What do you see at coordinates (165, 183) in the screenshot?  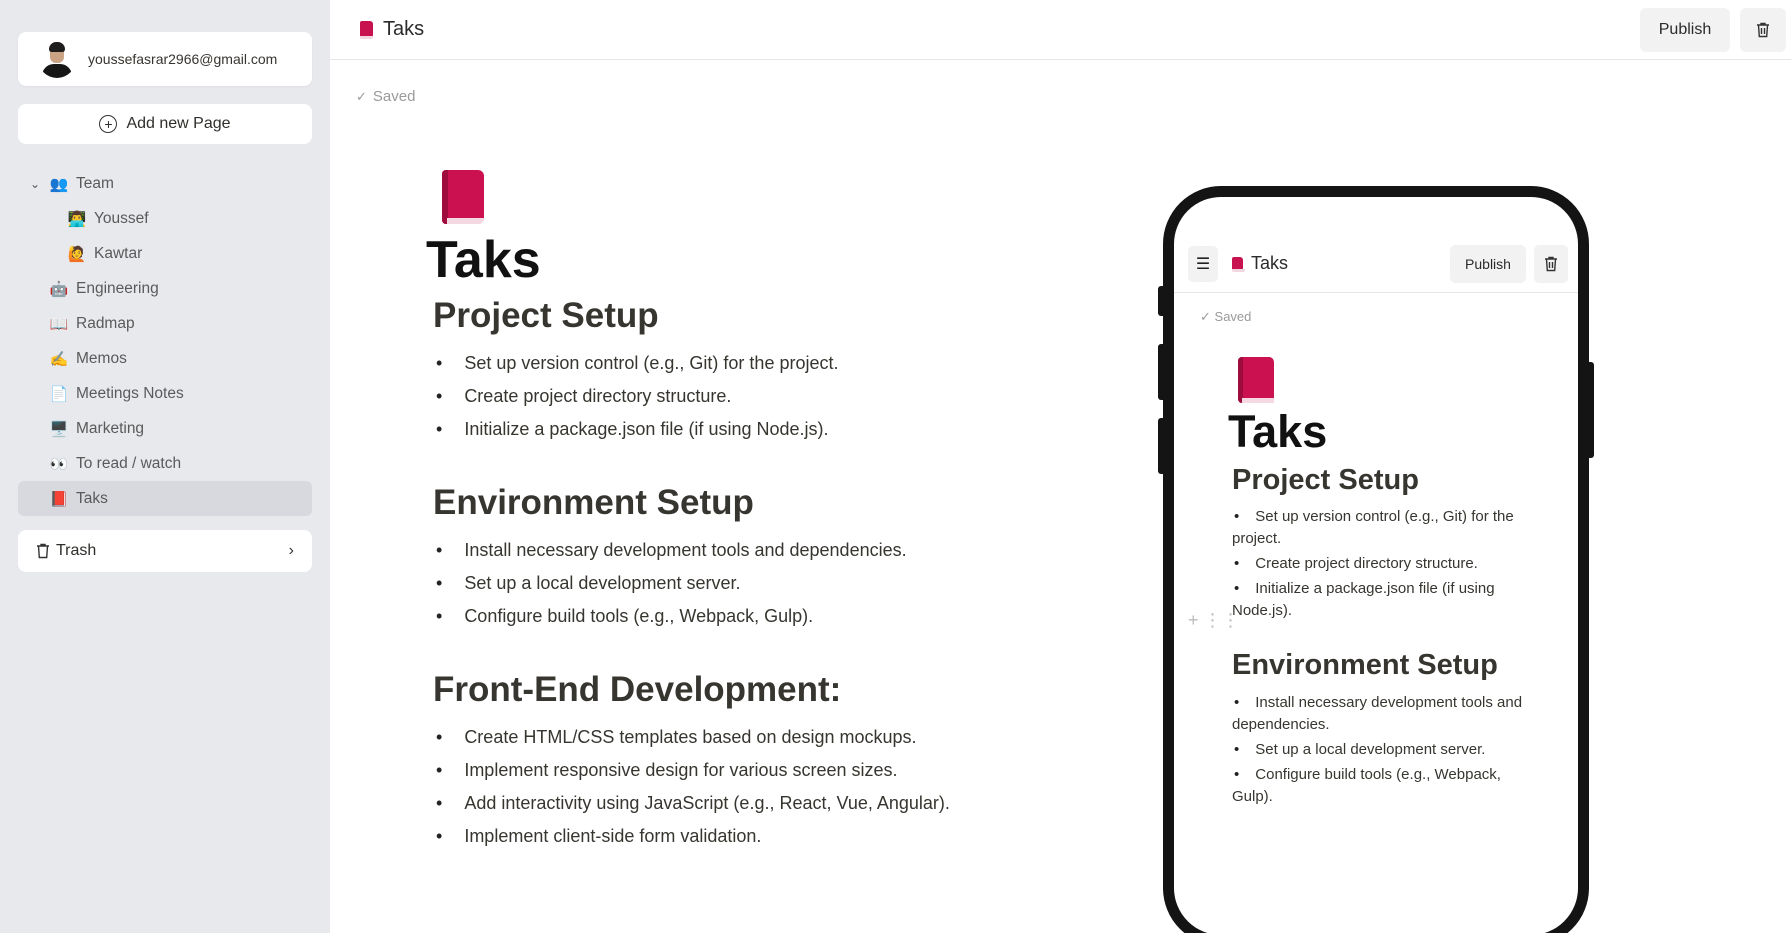 I see `sidebar-item-team: ⌄ 👥 Team` at bounding box center [165, 183].